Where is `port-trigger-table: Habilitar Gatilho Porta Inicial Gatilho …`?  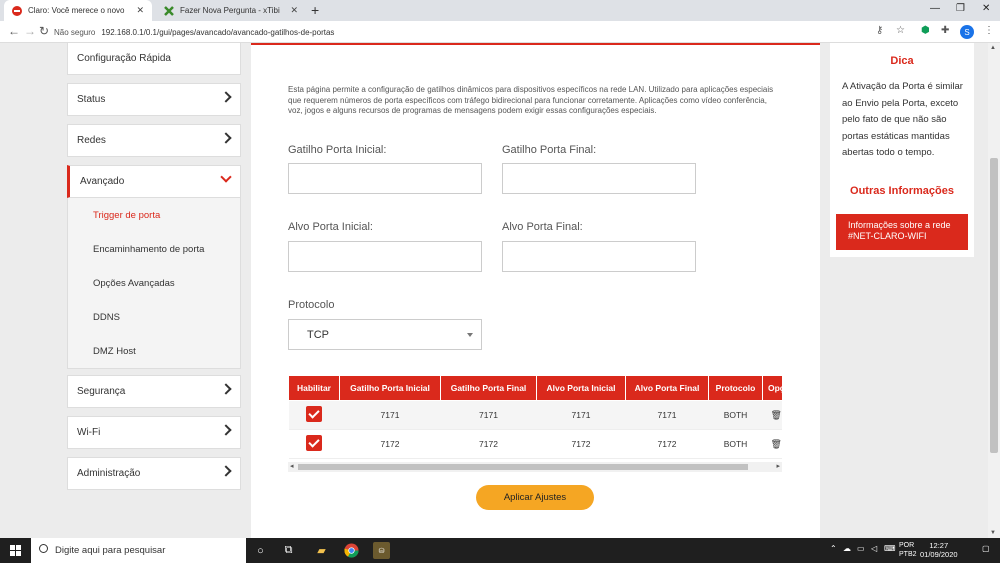
port-trigger-table: Habilitar Gatilho Porta Inicial Gatilho … is located at coordinates (535, 424).